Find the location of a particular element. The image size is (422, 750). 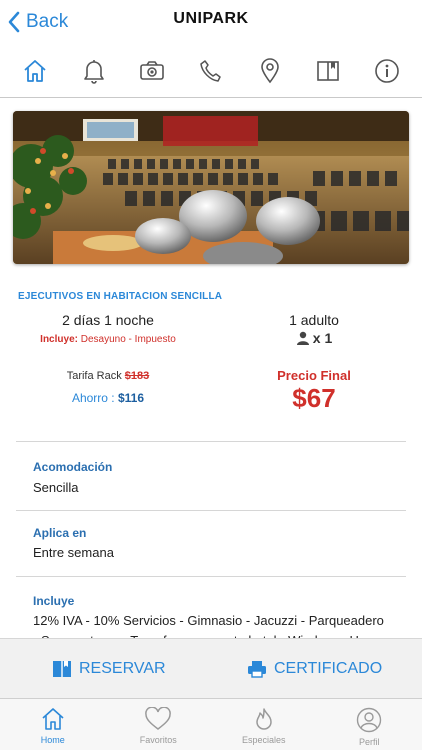

toolbar-call-button is located at coordinates (211, 71).